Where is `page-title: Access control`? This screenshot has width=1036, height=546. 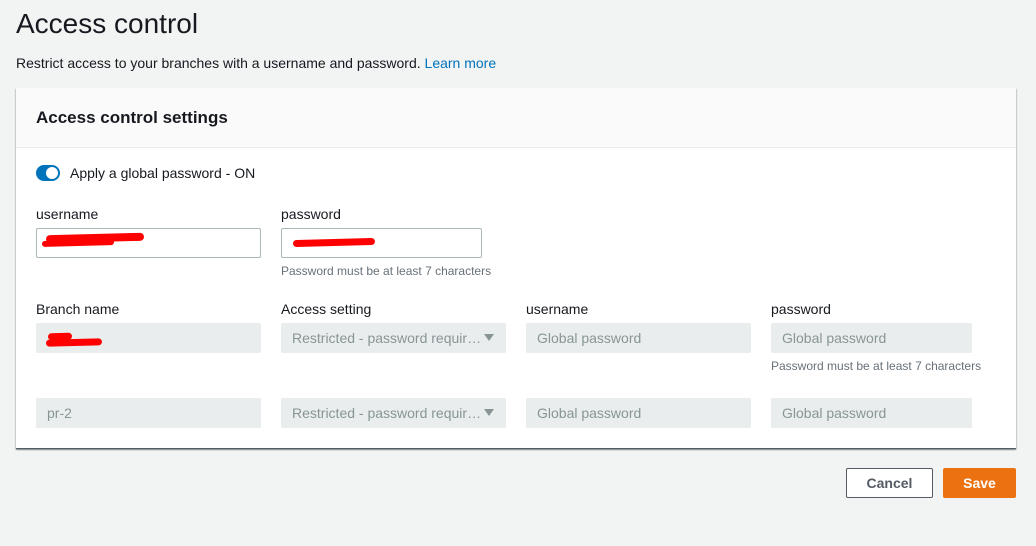 page-title: Access control is located at coordinates (107, 23).